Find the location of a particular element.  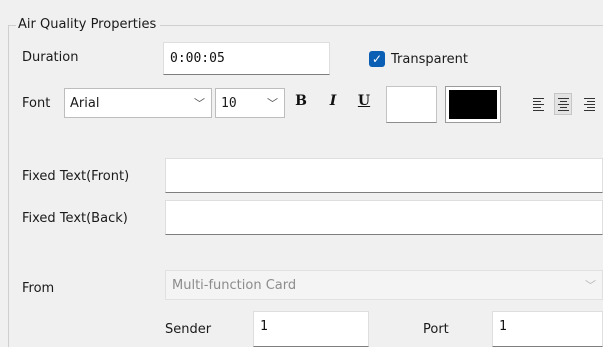

sender-value: 1 is located at coordinates (264, 326).